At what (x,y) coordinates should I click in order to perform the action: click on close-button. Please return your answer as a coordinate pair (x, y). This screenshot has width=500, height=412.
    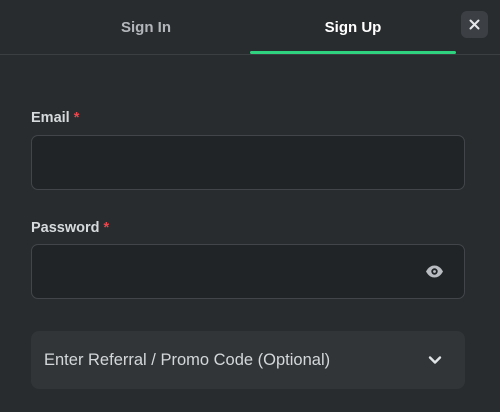
    Looking at the image, I should click on (474, 24).